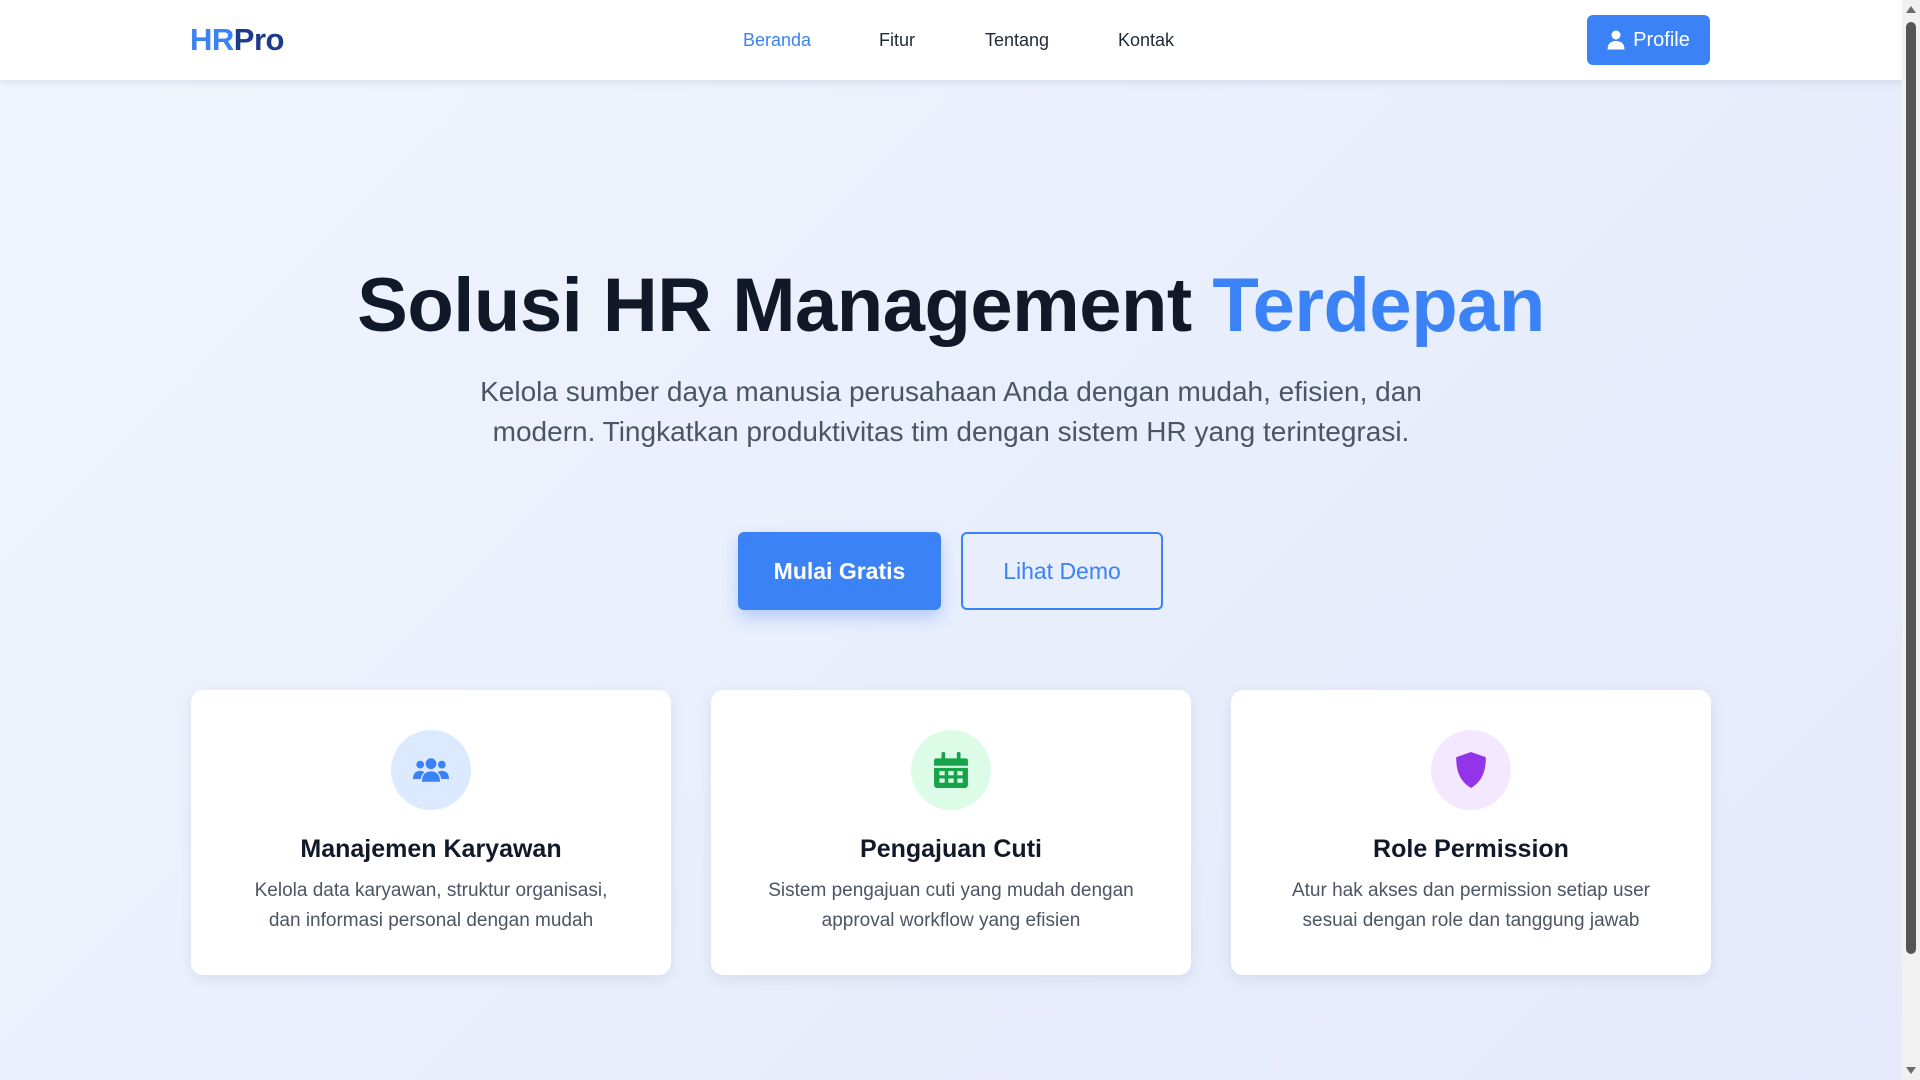  Describe the element at coordinates (1146, 40) in the screenshot. I see `nav-link-kontak: Kontak` at that location.